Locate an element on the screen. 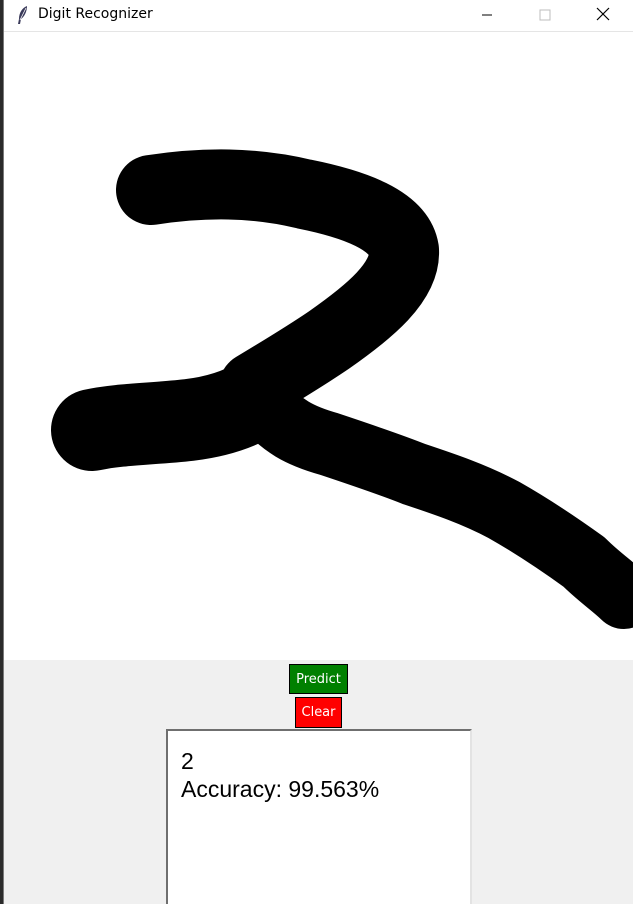 The width and height of the screenshot is (633, 904). window-title: Digit Recognizer is located at coordinates (95, 14).